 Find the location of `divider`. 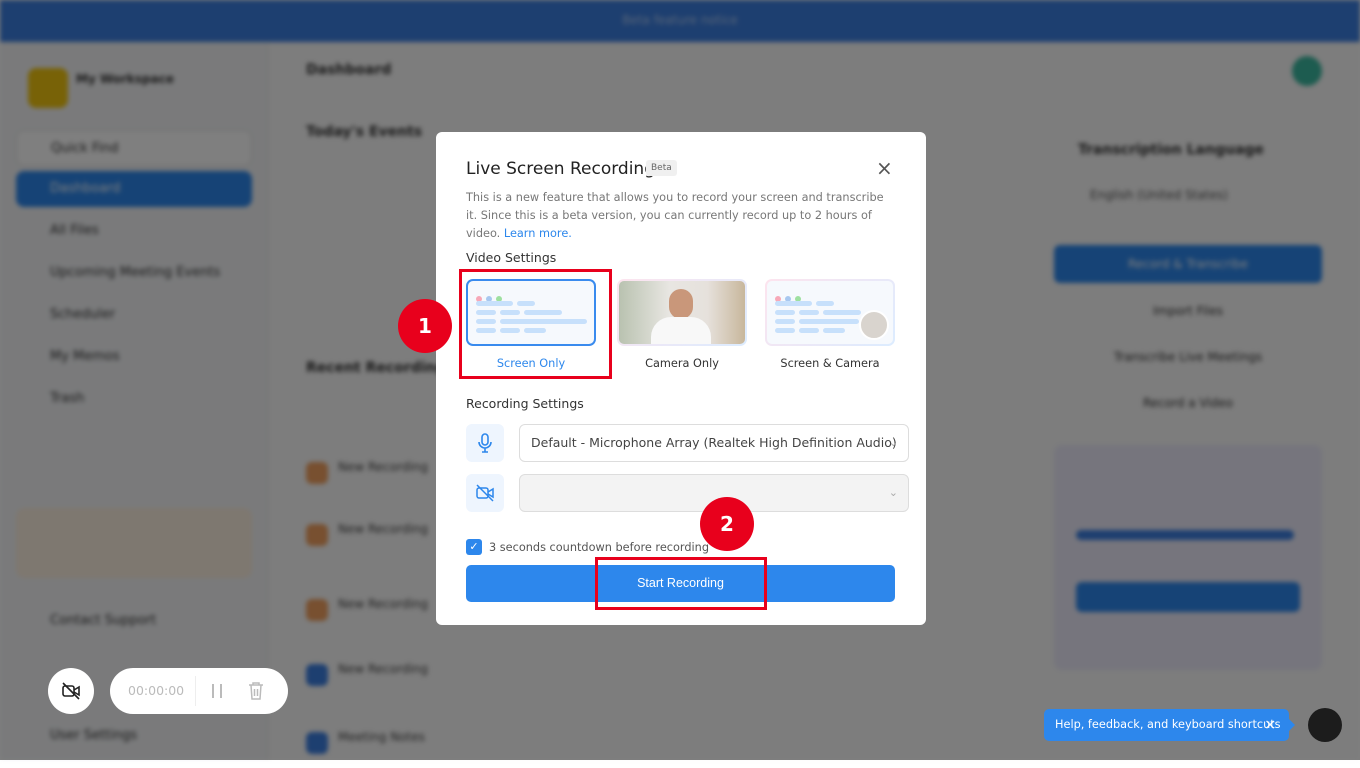

divider is located at coordinates (195, 691).